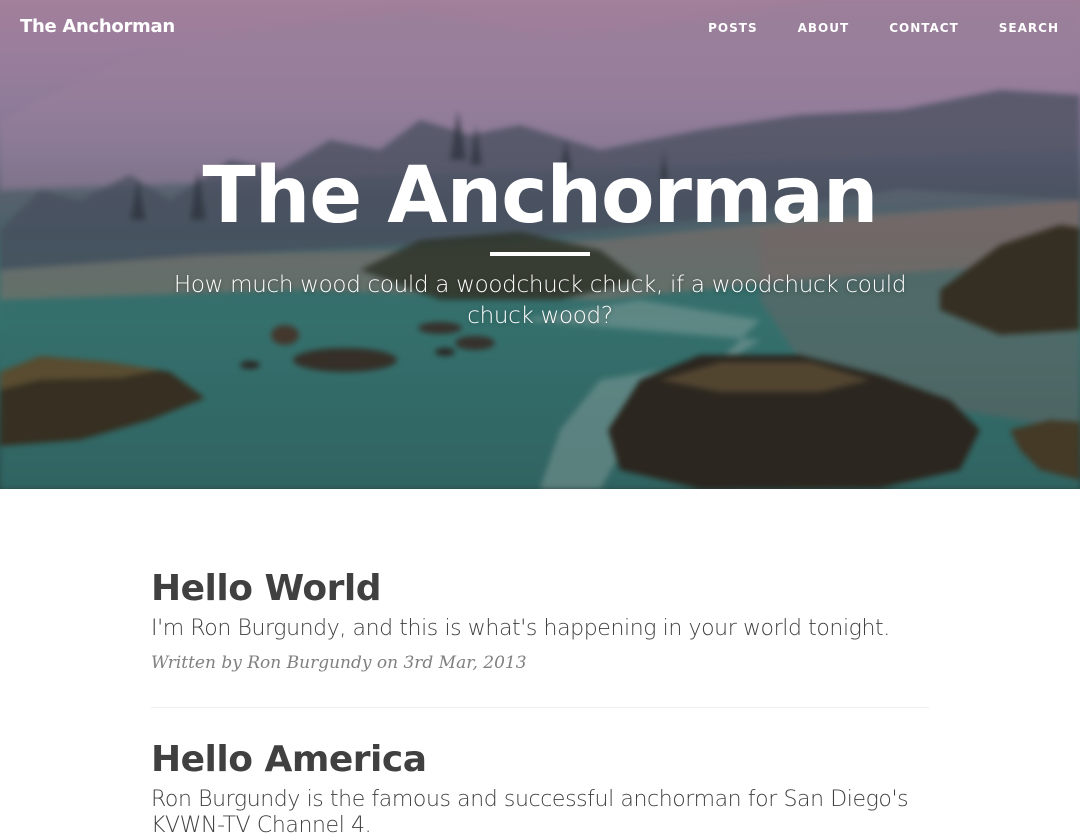 This screenshot has height=840, width=1080. I want to click on post-meta: Written by Ron Burgundy on 3rd Mar, 2013, so click(339, 663).